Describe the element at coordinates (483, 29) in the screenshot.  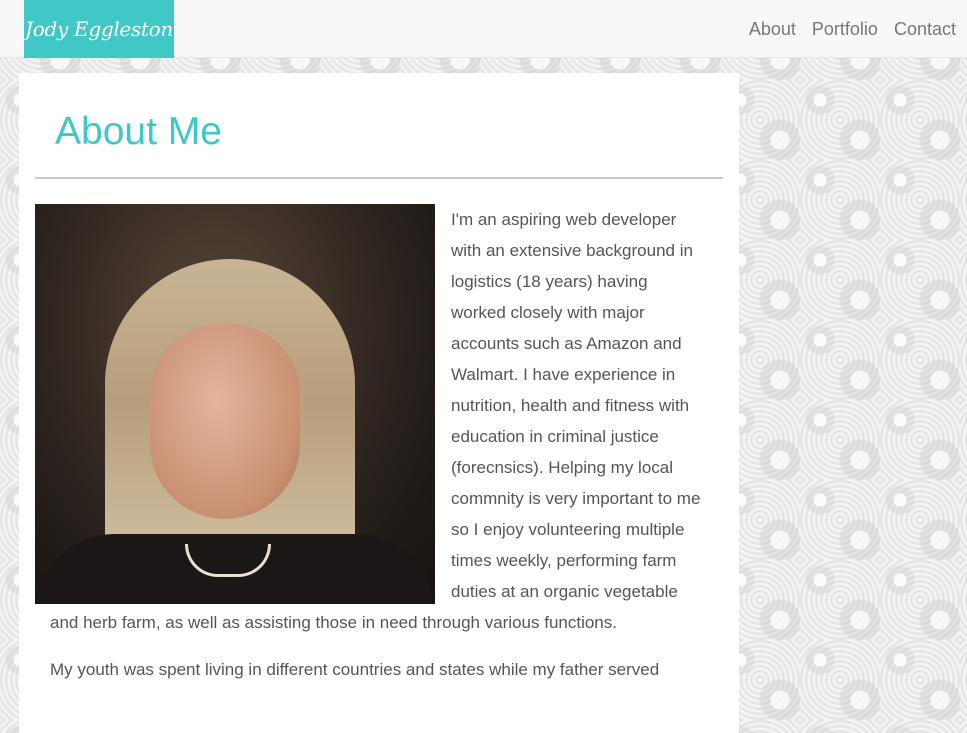
I see `navbar: Jody Eggleston About Portfolio Contact` at that location.